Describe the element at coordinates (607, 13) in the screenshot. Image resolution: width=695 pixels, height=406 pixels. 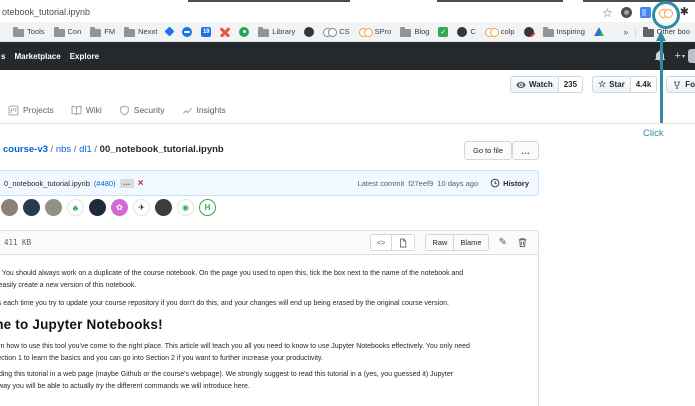
I see `bookmark-star-icon: ☆` at that location.